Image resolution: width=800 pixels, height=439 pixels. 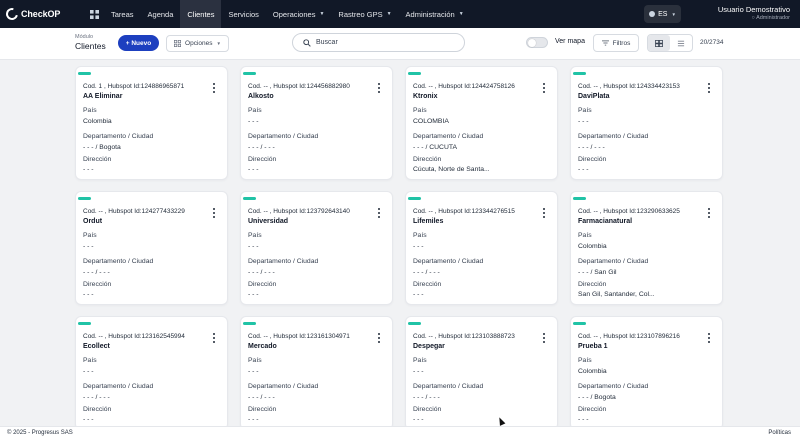 I want to click on policies-link: Políticas, so click(x=779, y=433).